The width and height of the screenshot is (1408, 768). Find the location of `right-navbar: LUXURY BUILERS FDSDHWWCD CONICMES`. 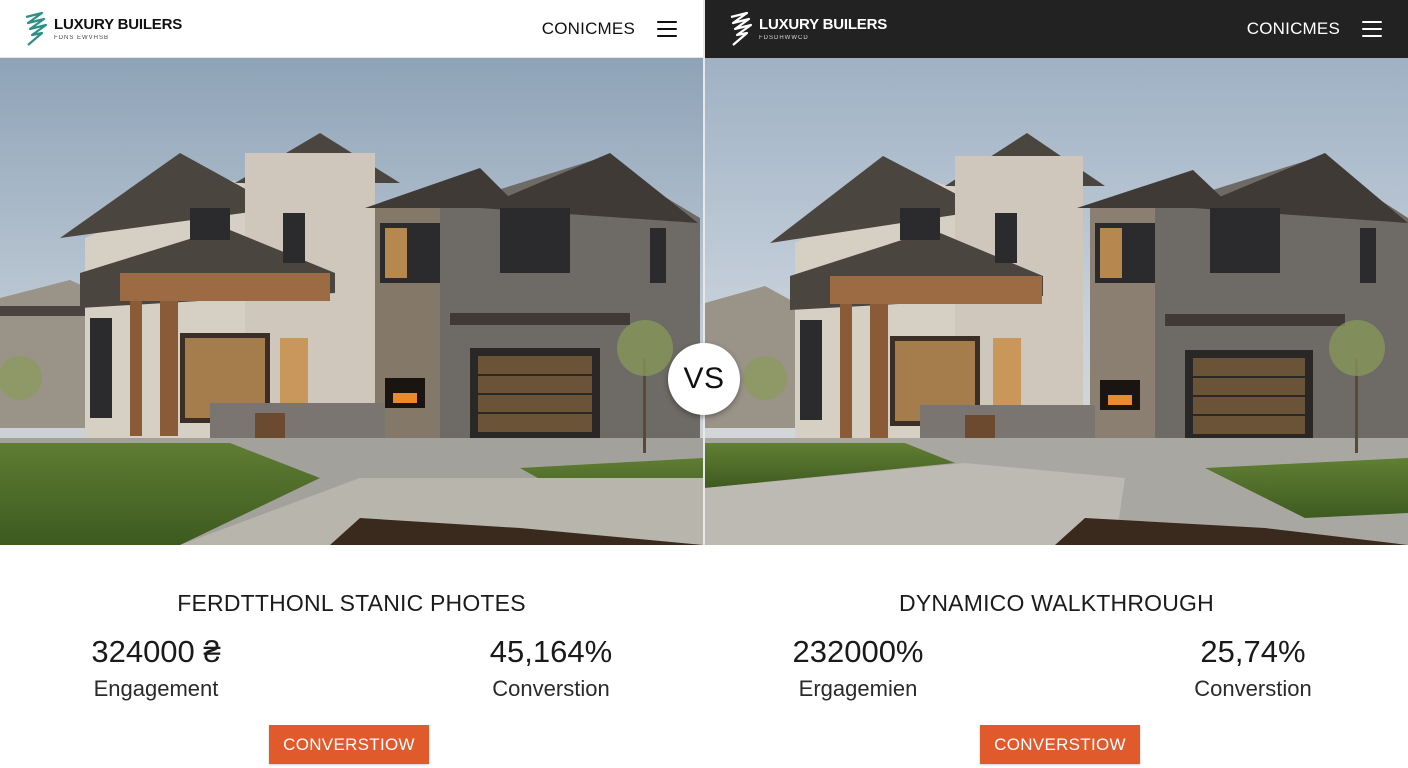

right-navbar: LUXURY BUILERS FDSDHWWCD CONICMES is located at coordinates (1056, 29).